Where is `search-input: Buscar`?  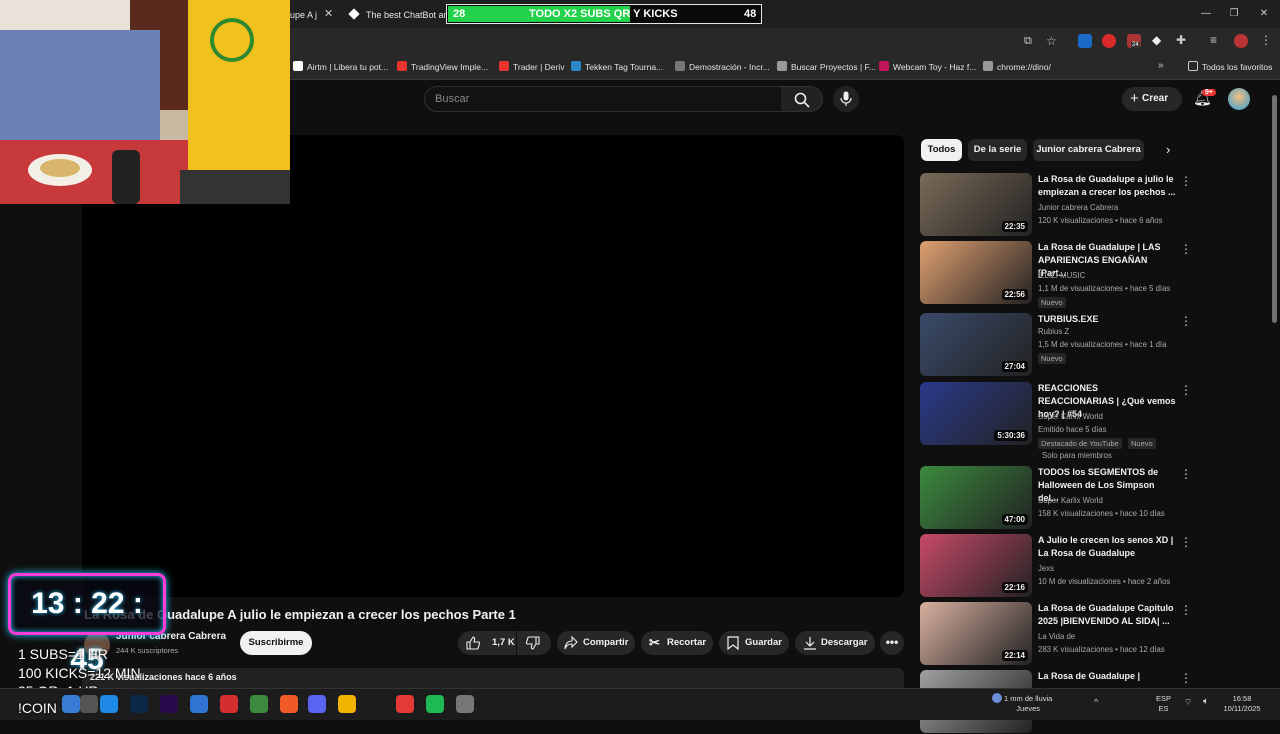
search-input: Buscar is located at coordinates (603, 99).